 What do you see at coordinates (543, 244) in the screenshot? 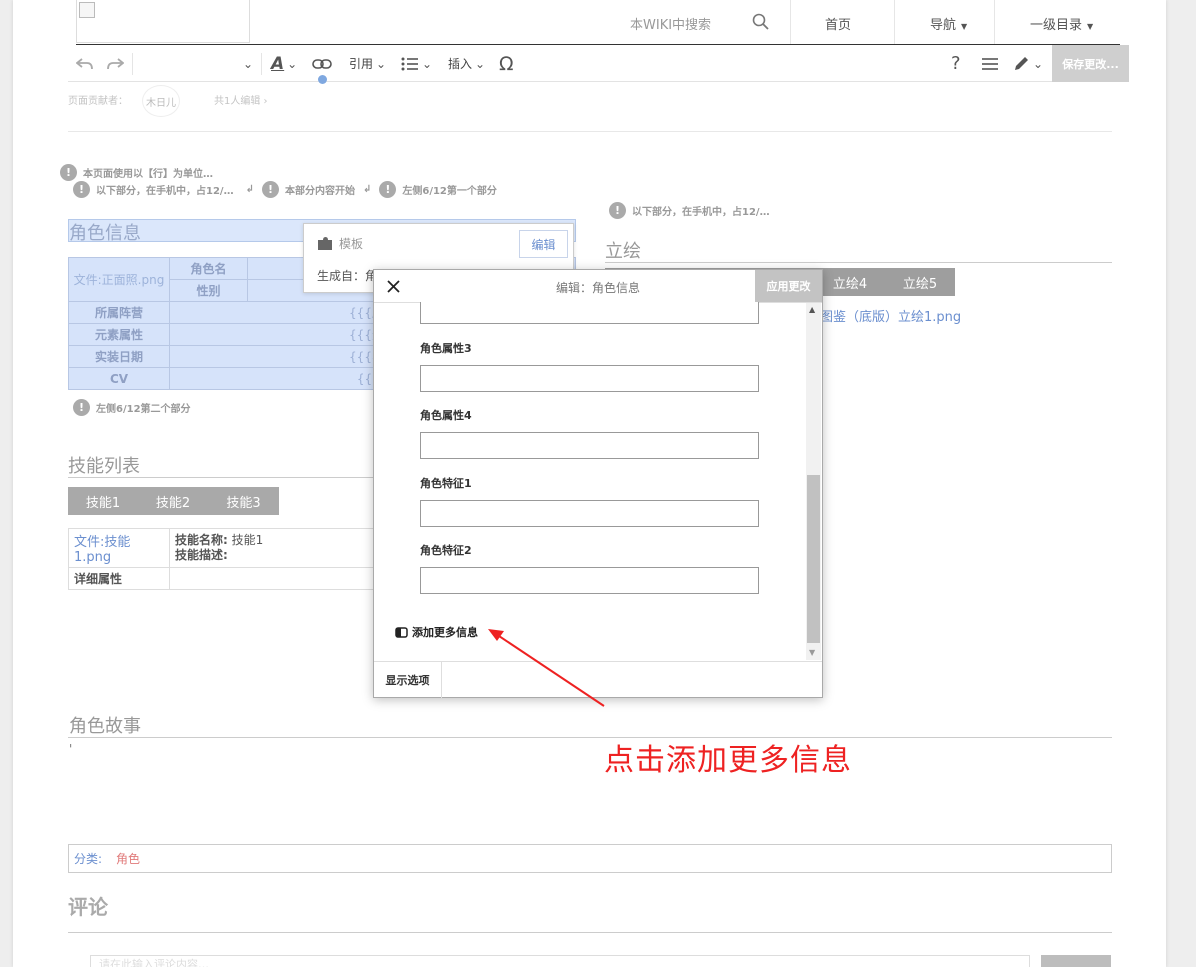
I see `template-edit-button: 编辑` at bounding box center [543, 244].